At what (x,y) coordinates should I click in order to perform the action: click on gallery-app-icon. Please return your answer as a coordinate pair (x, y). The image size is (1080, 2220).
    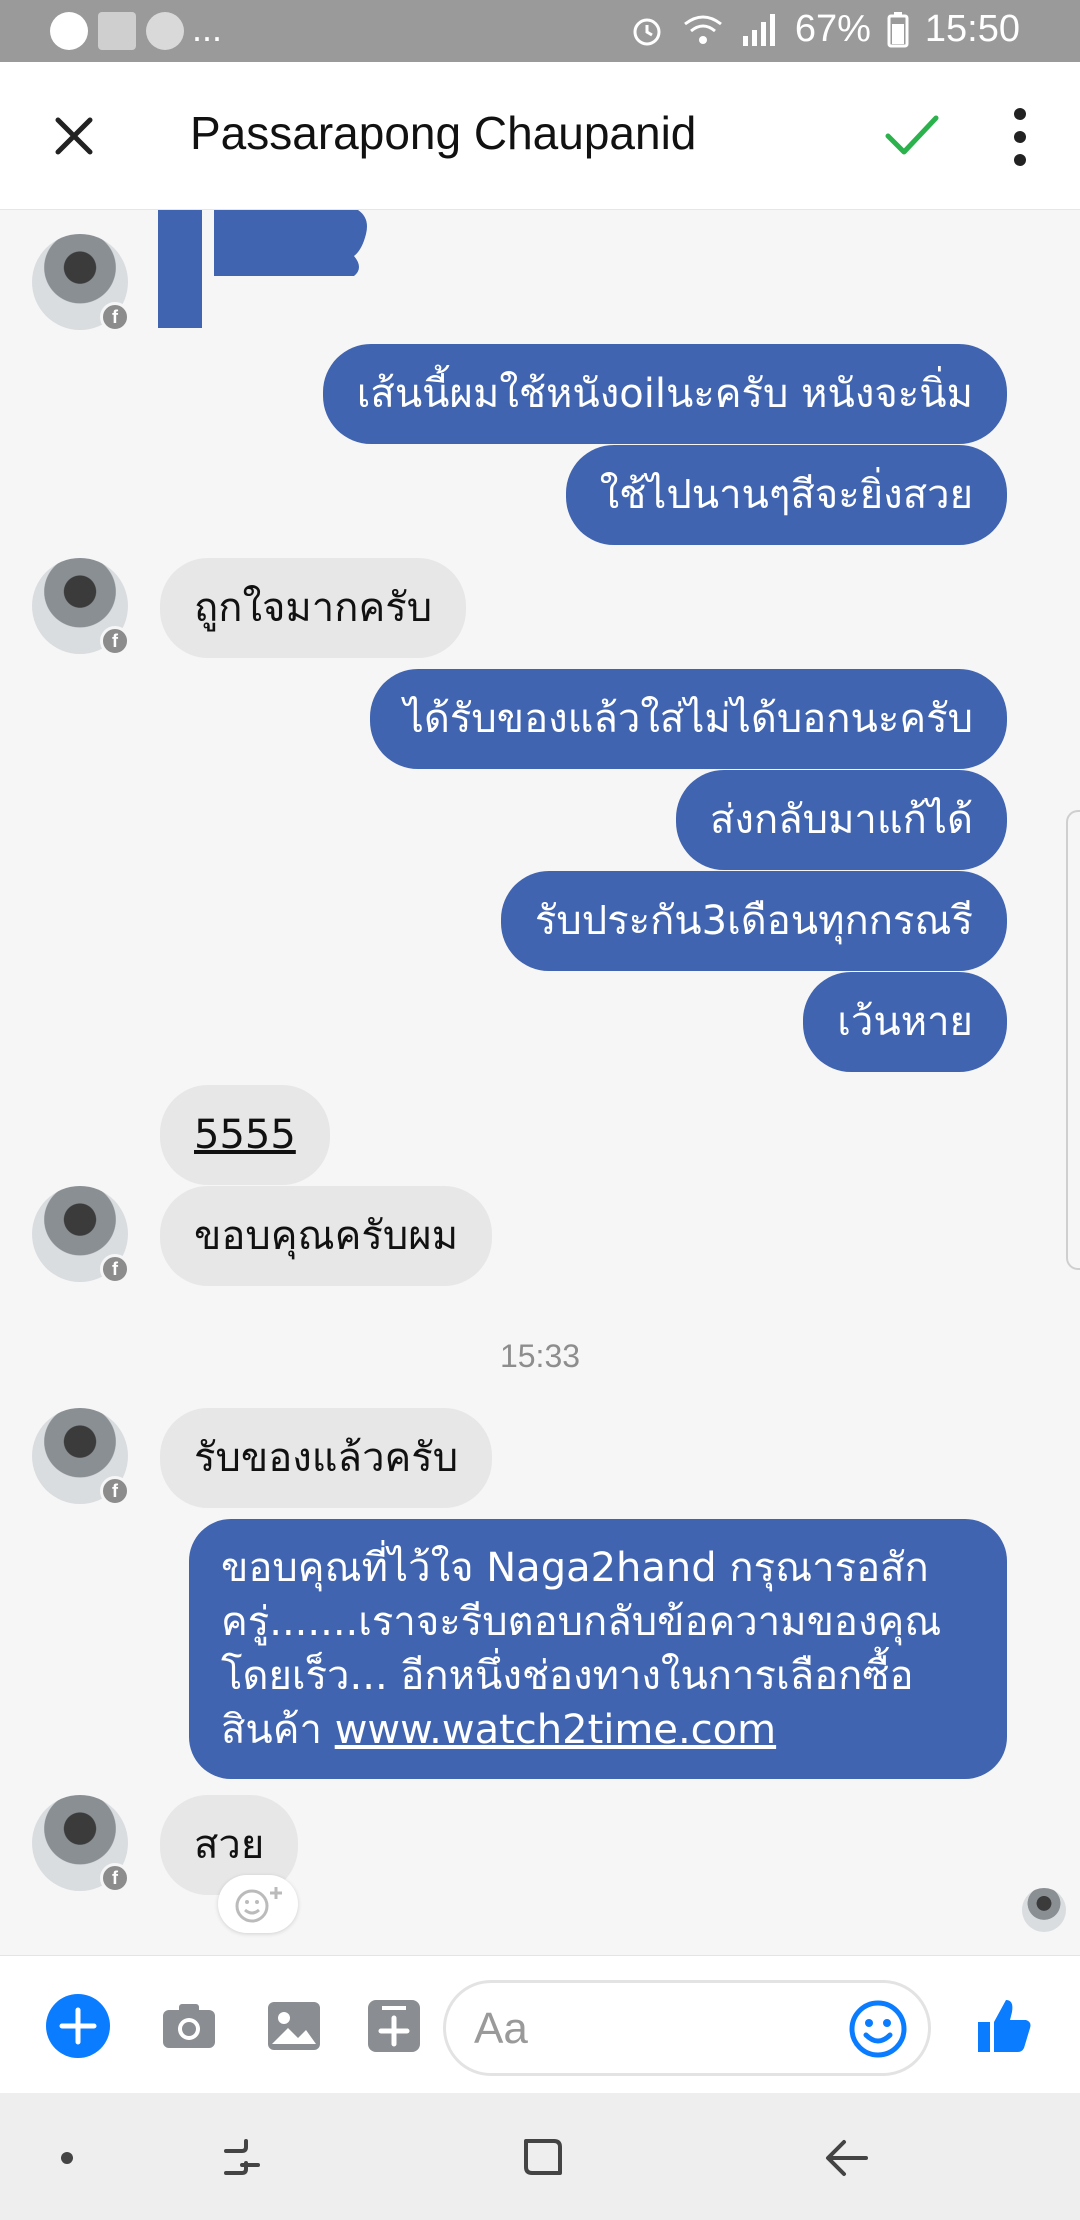
    Looking at the image, I should click on (117, 31).